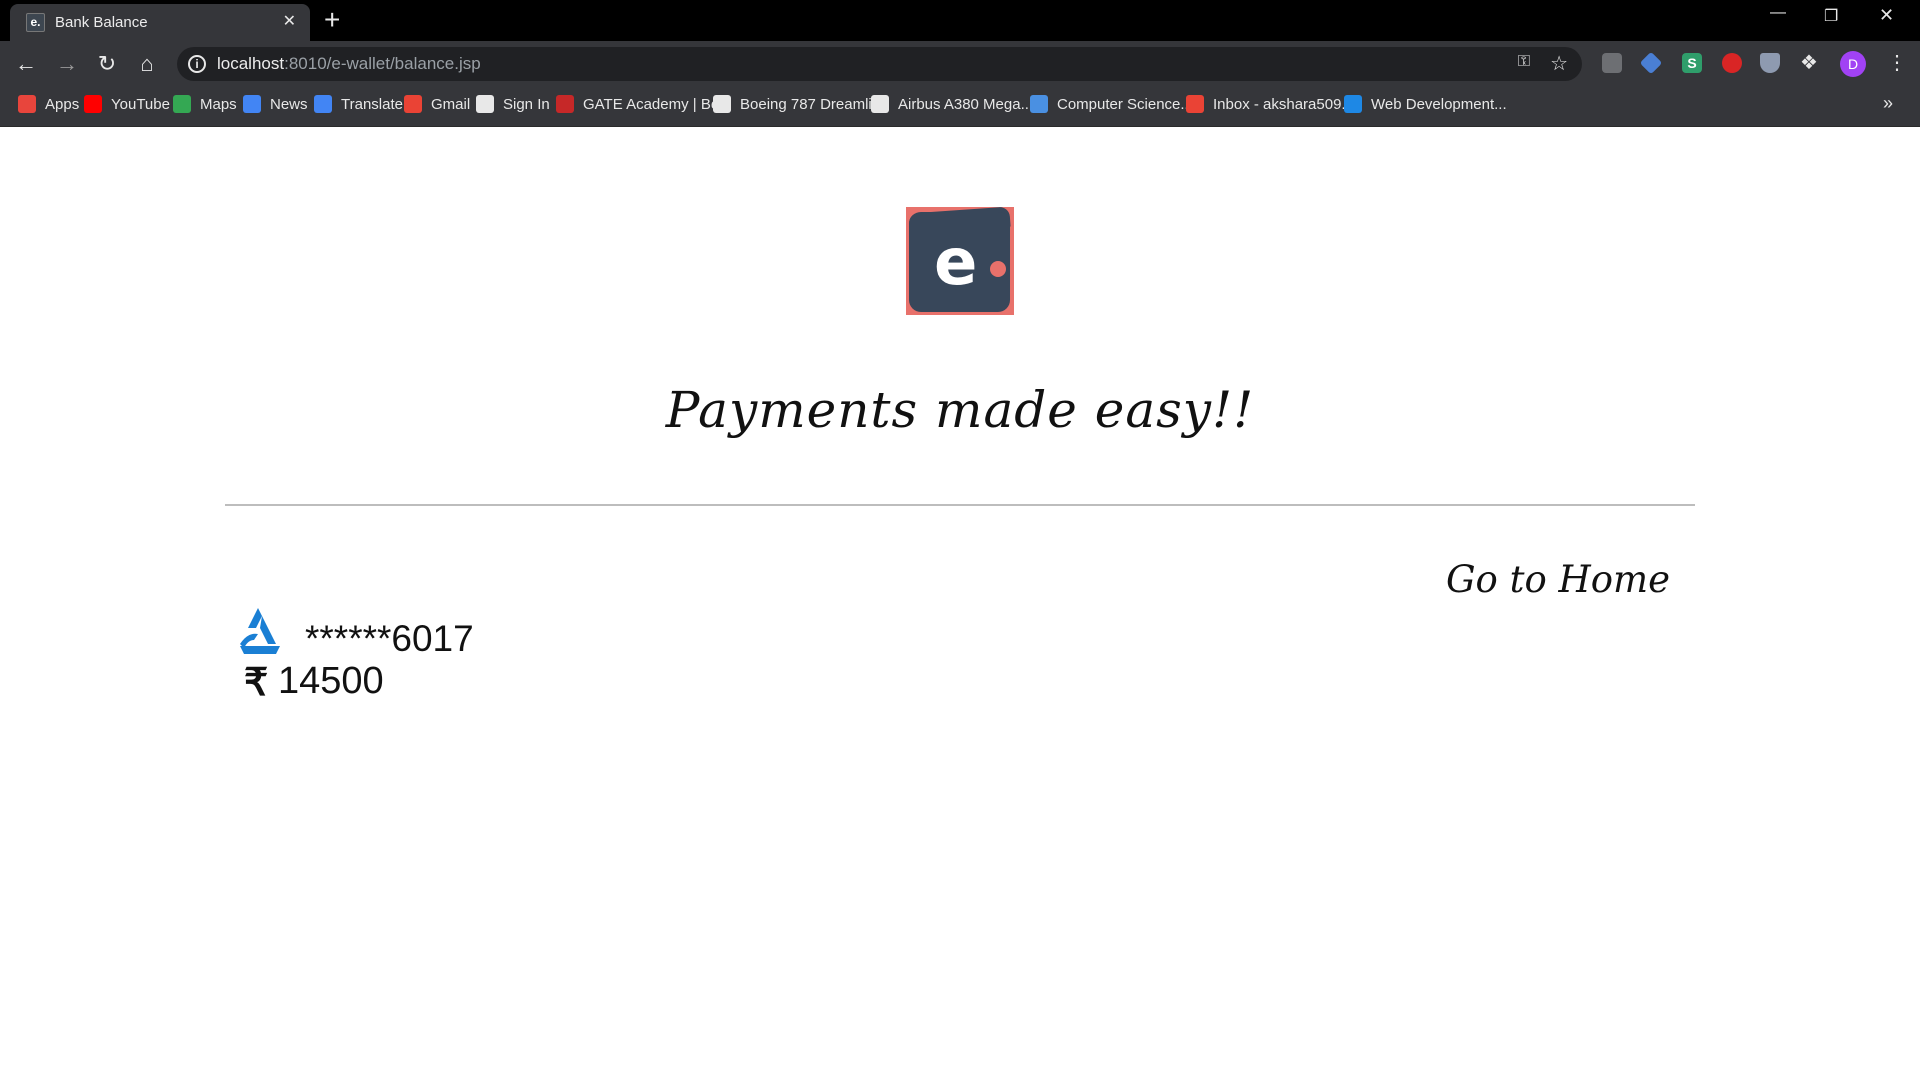 The image size is (1920, 1080). What do you see at coordinates (1558, 579) in the screenshot?
I see `go-to-home-link: Go to Home` at bounding box center [1558, 579].